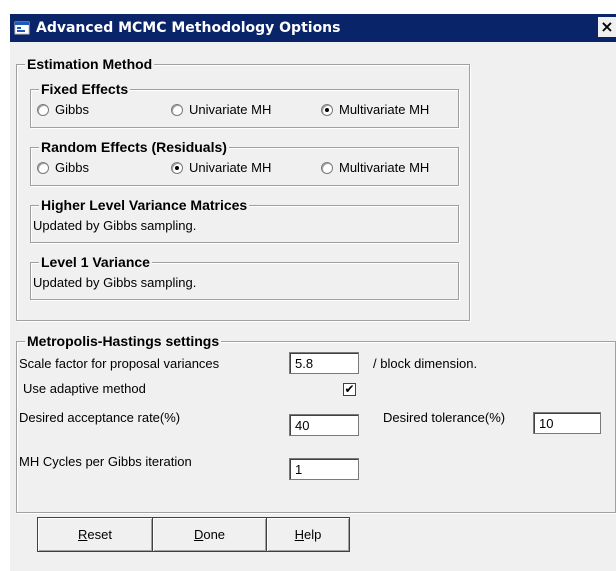 This screenshot has height=571, width=616. I want to click on tolerance-label: Desired tolerance(%), so click(444, 417).